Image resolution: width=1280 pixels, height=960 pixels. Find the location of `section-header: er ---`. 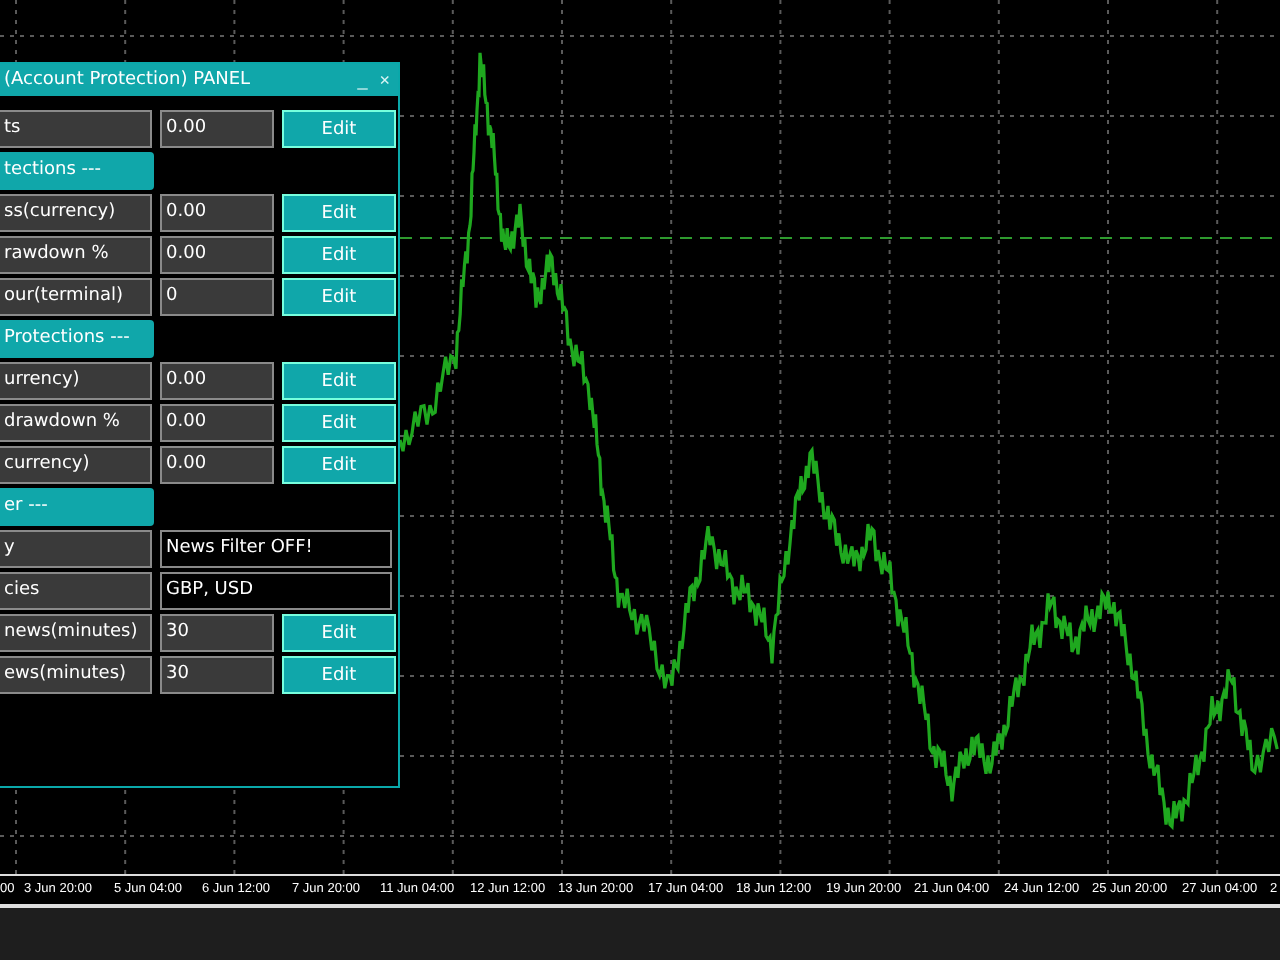

section-header: er --- is located at coordinates (77, 507).